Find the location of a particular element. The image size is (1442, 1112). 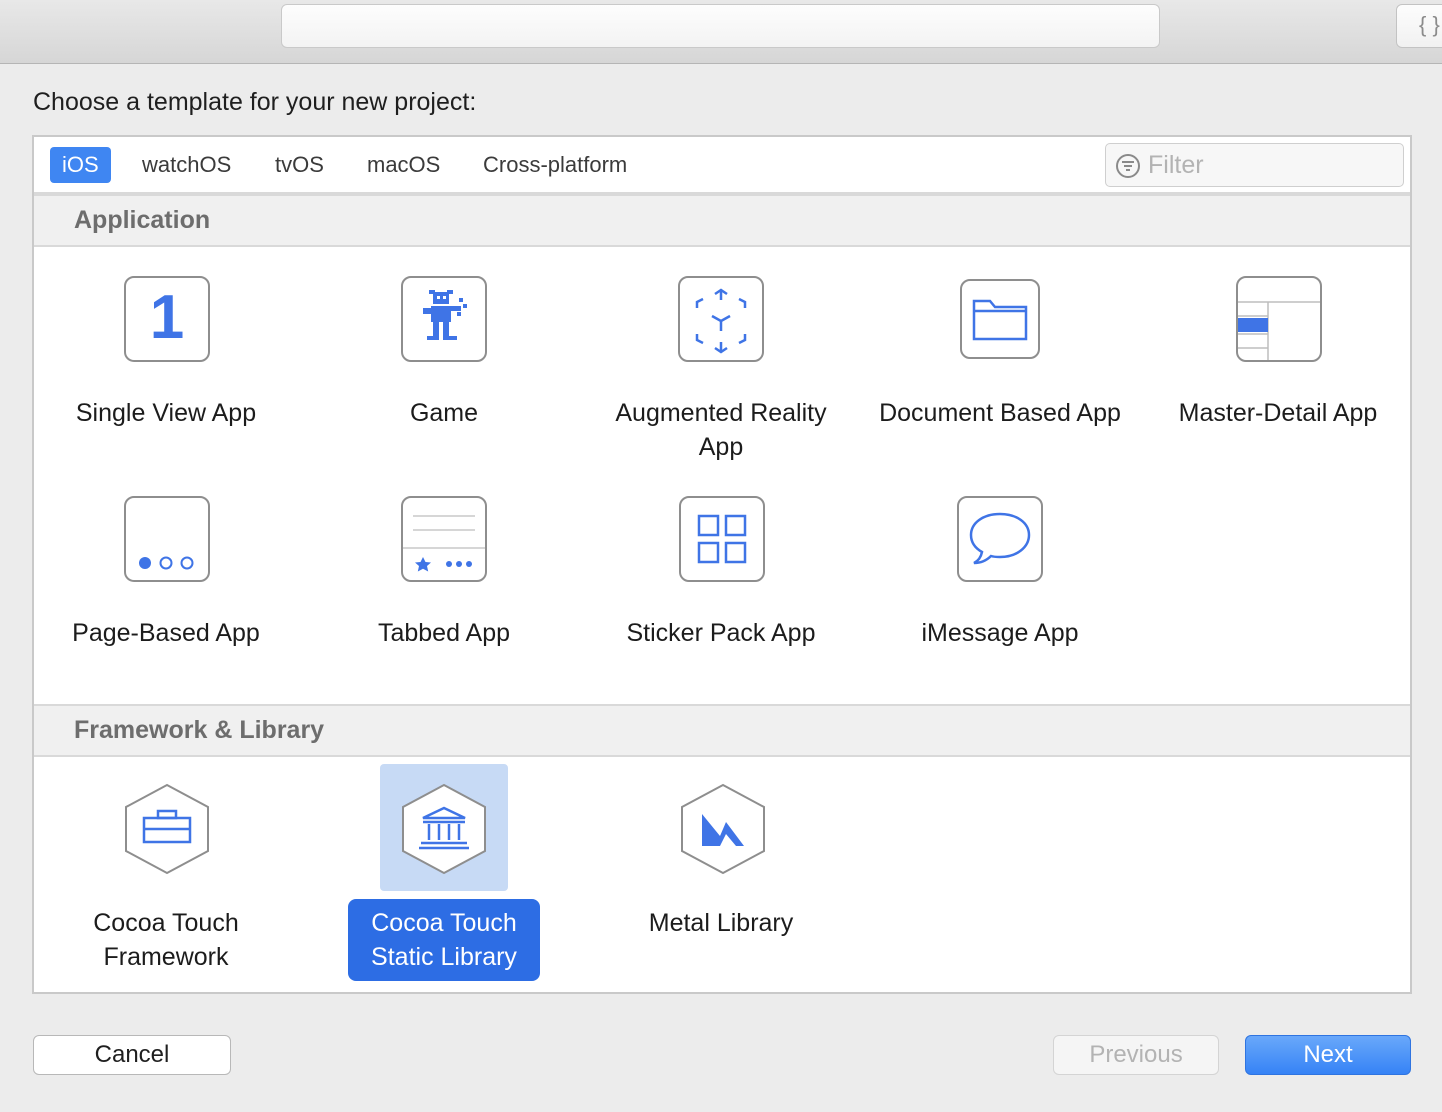

template-label: Cocoa Touch Framework is located at coordinates (166, 940).